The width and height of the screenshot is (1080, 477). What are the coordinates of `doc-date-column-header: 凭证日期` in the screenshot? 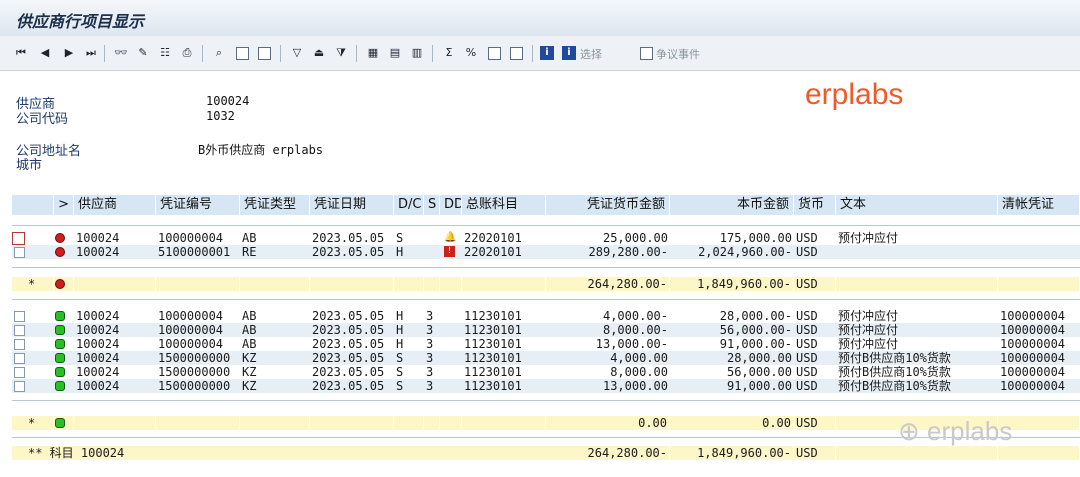 It's located at (352, 205).